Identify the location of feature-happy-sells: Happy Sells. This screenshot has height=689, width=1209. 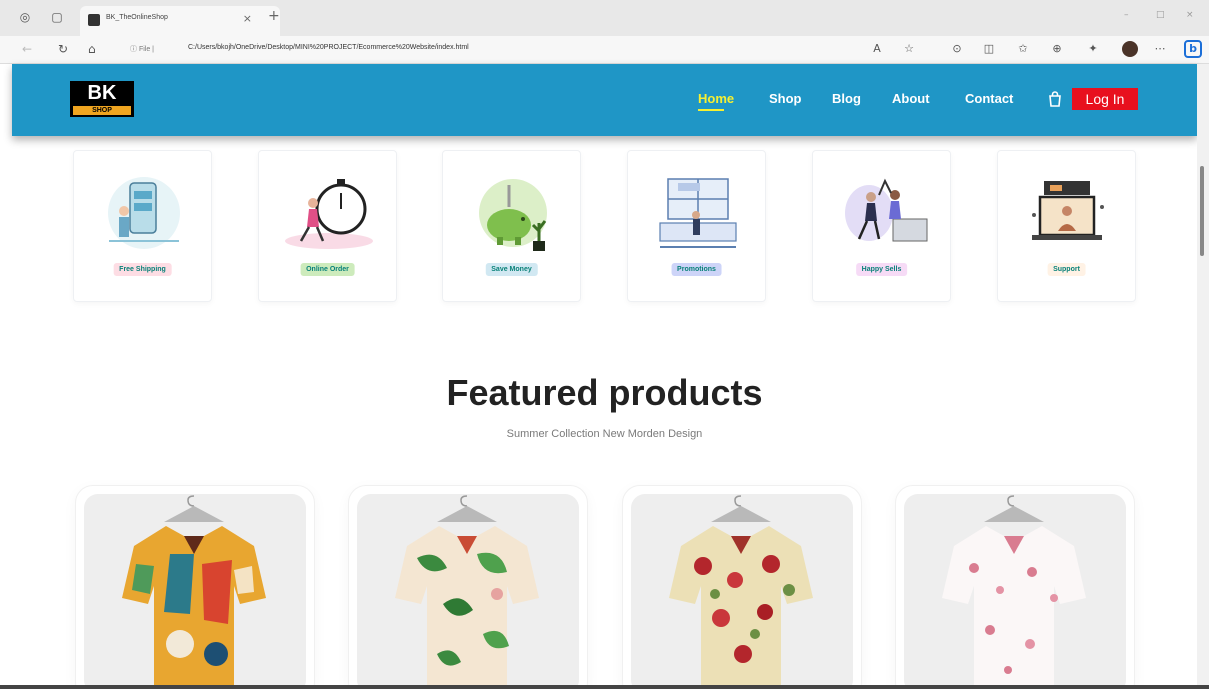
(881, 226).